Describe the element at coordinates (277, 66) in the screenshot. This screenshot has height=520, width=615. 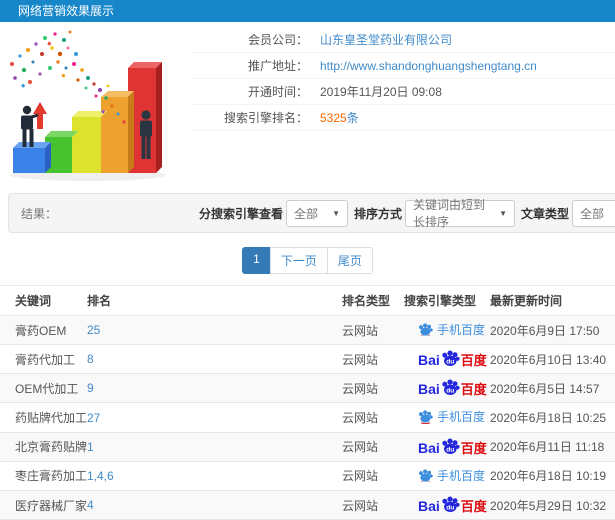
I see `promo-url-label: 推广地址：` at that location.